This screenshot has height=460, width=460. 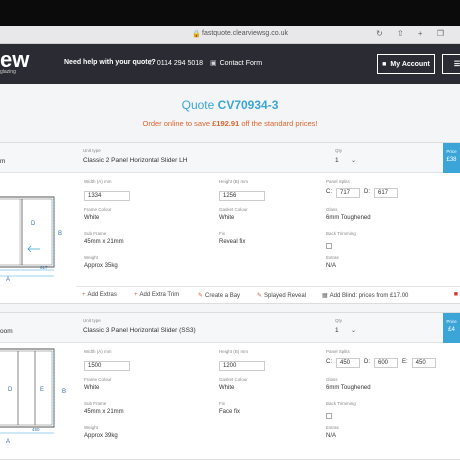 I want to click on height-field: Height (B) mm 1200, so click(x=242, y=360).